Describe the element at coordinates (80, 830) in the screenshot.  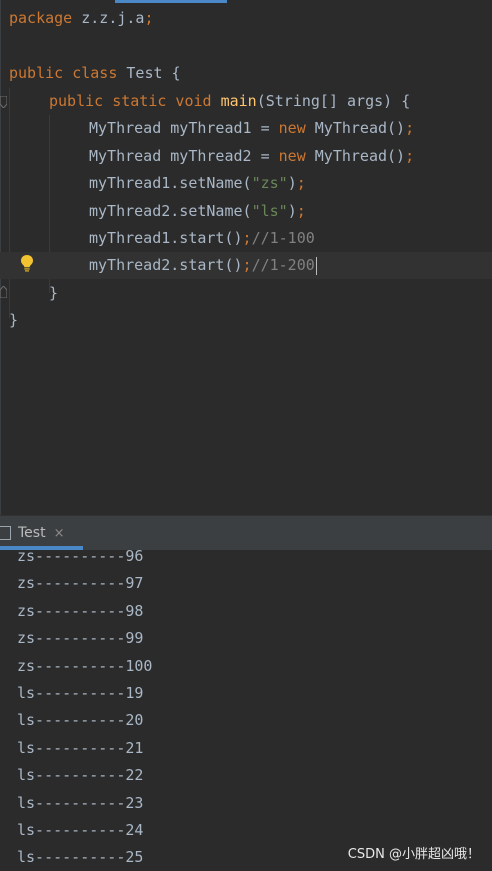
I see `console-line: ls----------24` at that location.